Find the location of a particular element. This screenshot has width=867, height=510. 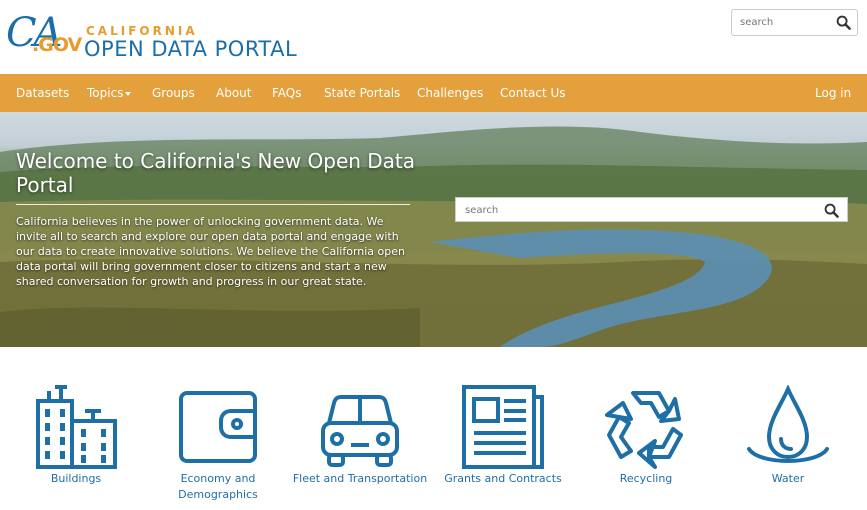

nav-about: About is located at coordinates (233, 93).